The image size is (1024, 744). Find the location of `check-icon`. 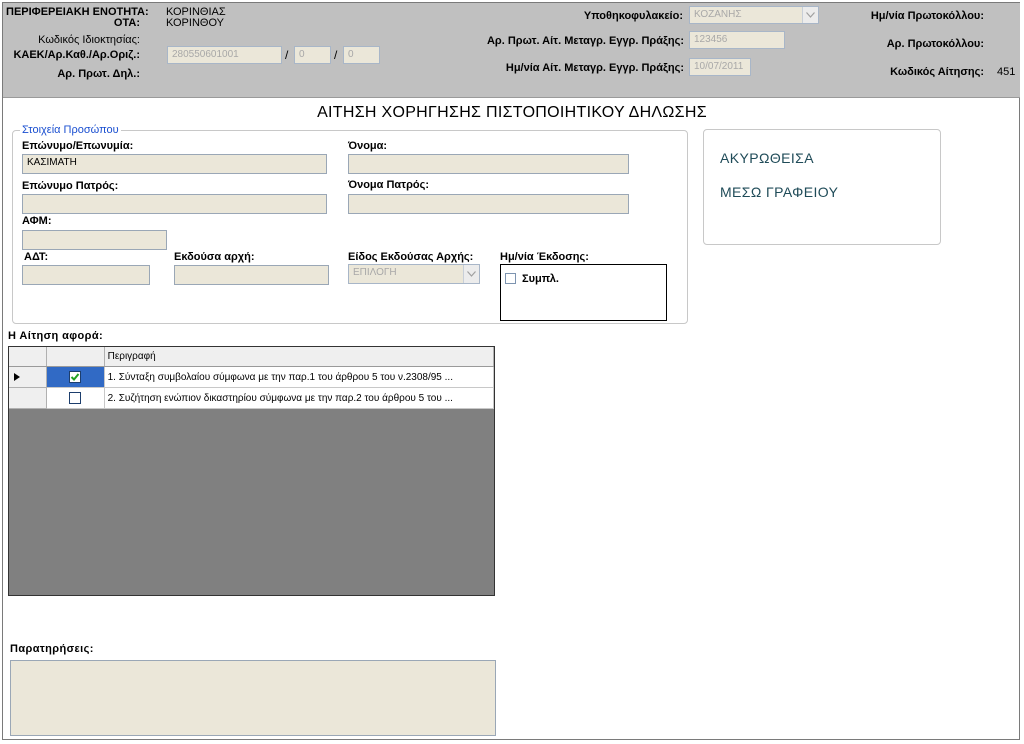

check-icon is located at coordinates (75, 377).